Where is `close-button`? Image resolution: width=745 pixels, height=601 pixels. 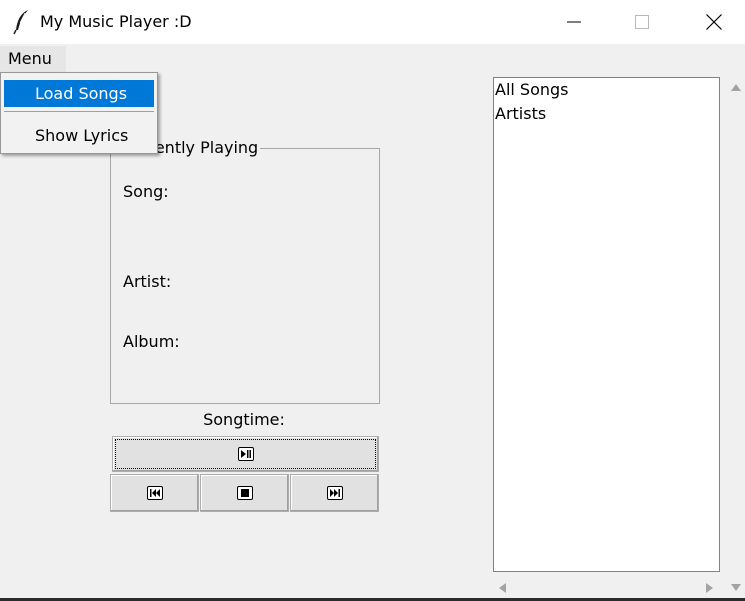 close-button is located at coordinates (714, 22).